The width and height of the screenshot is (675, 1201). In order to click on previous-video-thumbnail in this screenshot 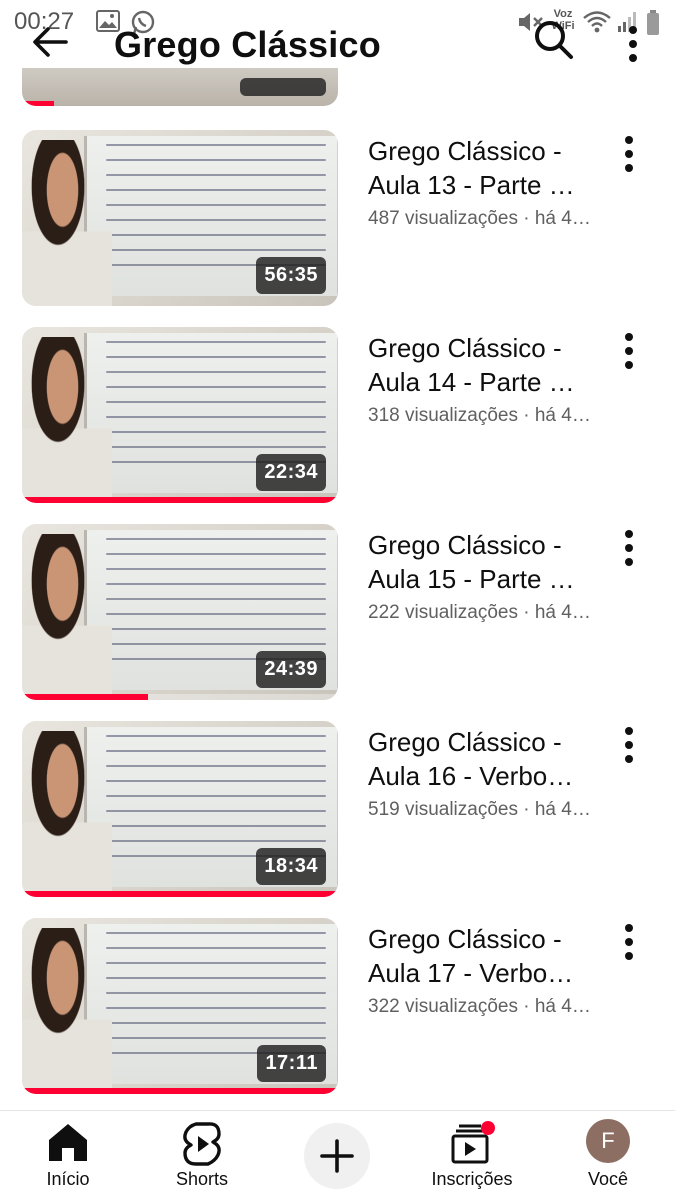, I will do `click(180, 87)`.